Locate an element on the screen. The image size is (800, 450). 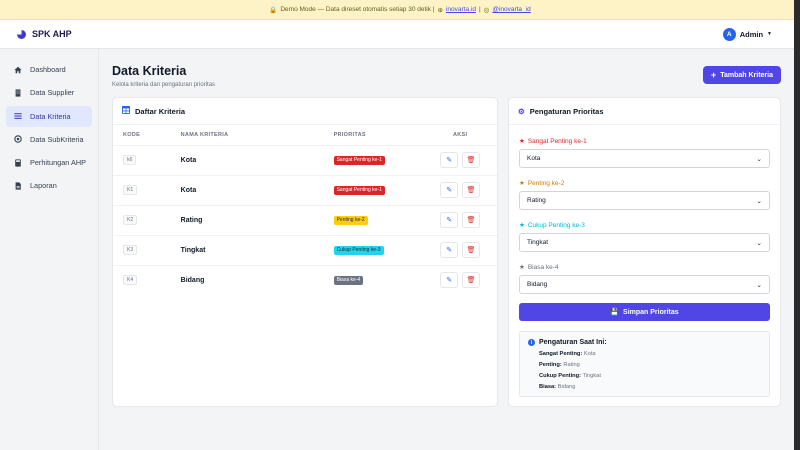
instagram-link: @inovarta_id is located at coordinates (511, 9).